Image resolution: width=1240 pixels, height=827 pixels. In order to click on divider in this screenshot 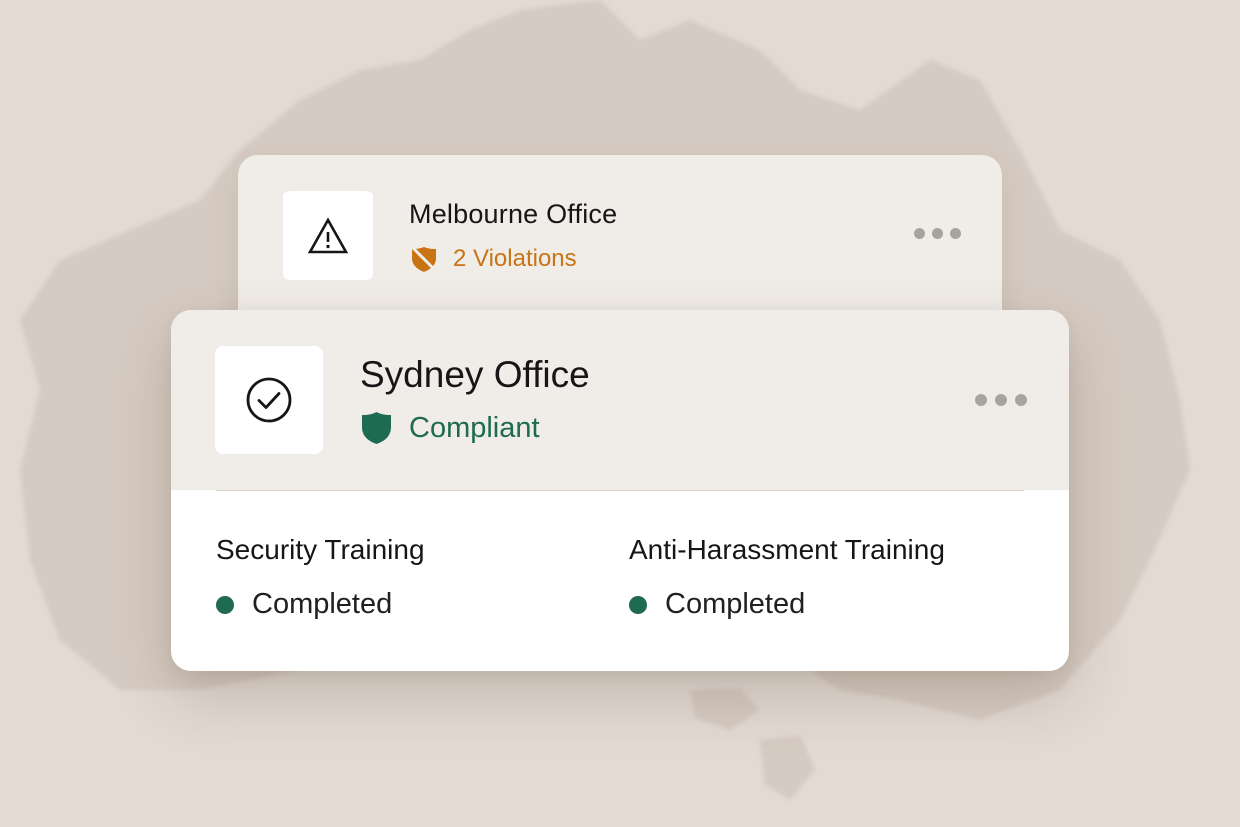, I will do `click(620, 490)`.